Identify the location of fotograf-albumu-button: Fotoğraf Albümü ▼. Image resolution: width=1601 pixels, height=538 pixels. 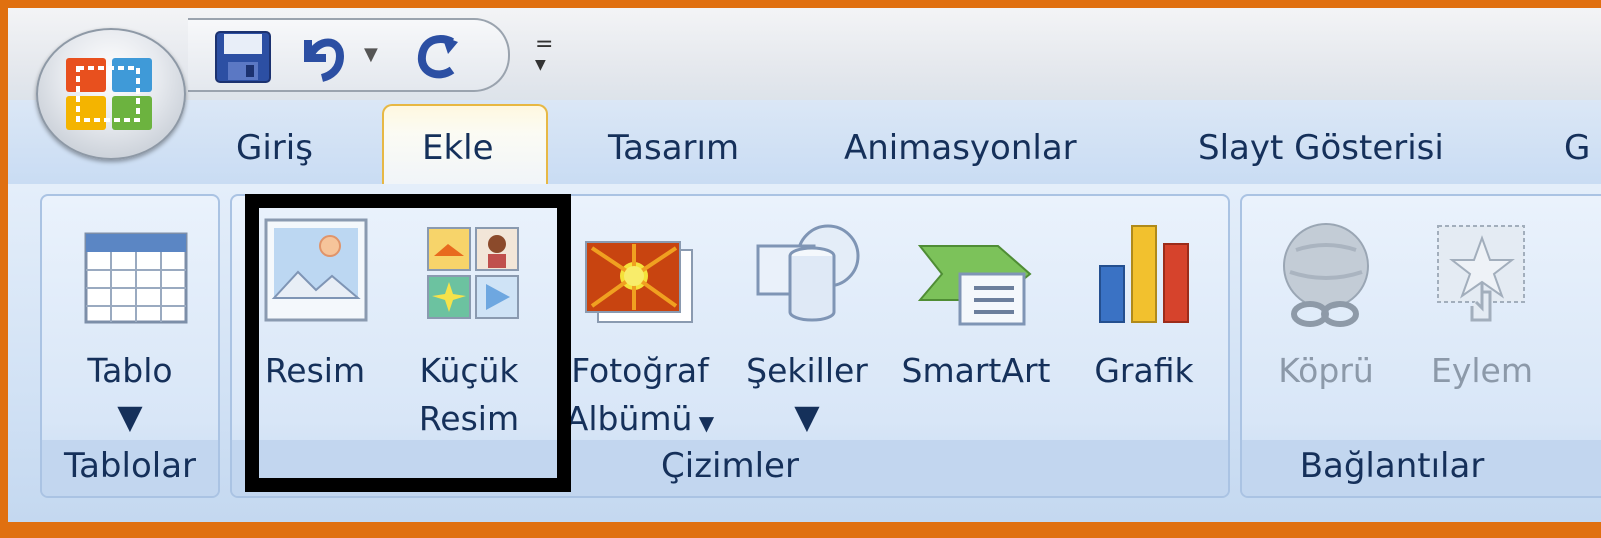
(640, 322).